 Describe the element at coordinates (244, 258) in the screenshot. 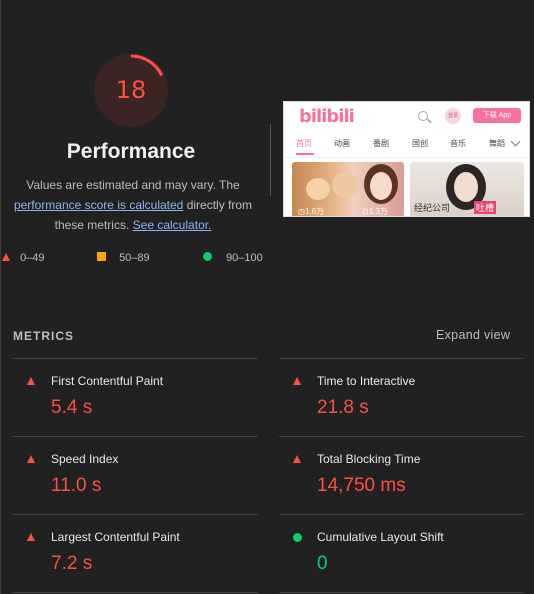

I see `legend-label: 90–100` at that location.